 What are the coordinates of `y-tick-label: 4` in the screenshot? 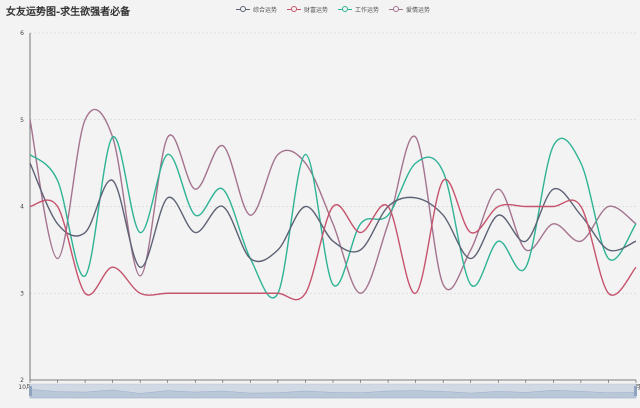 It's located at (22, 207).